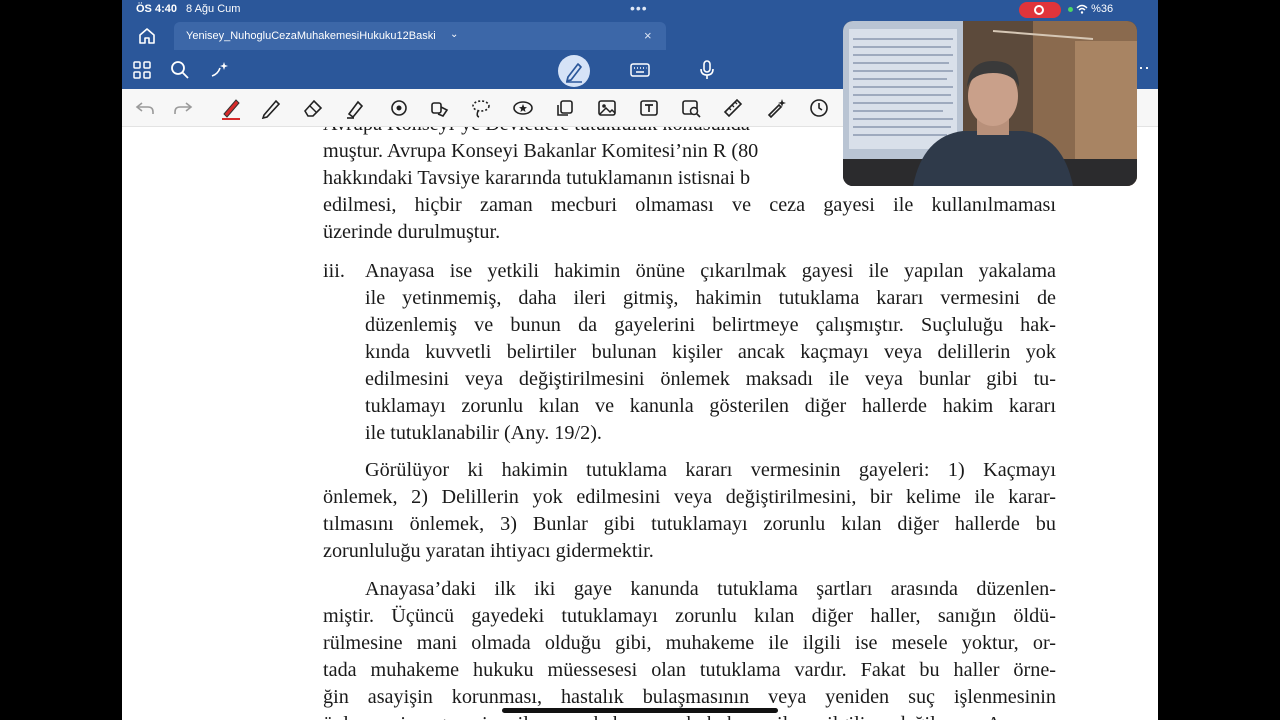 This screenshot has width=1280, height=720. What do you see at coordinates (142, 70) in the screenshot?
I see `apps-grid-icon` at bounding box center [142, 70].